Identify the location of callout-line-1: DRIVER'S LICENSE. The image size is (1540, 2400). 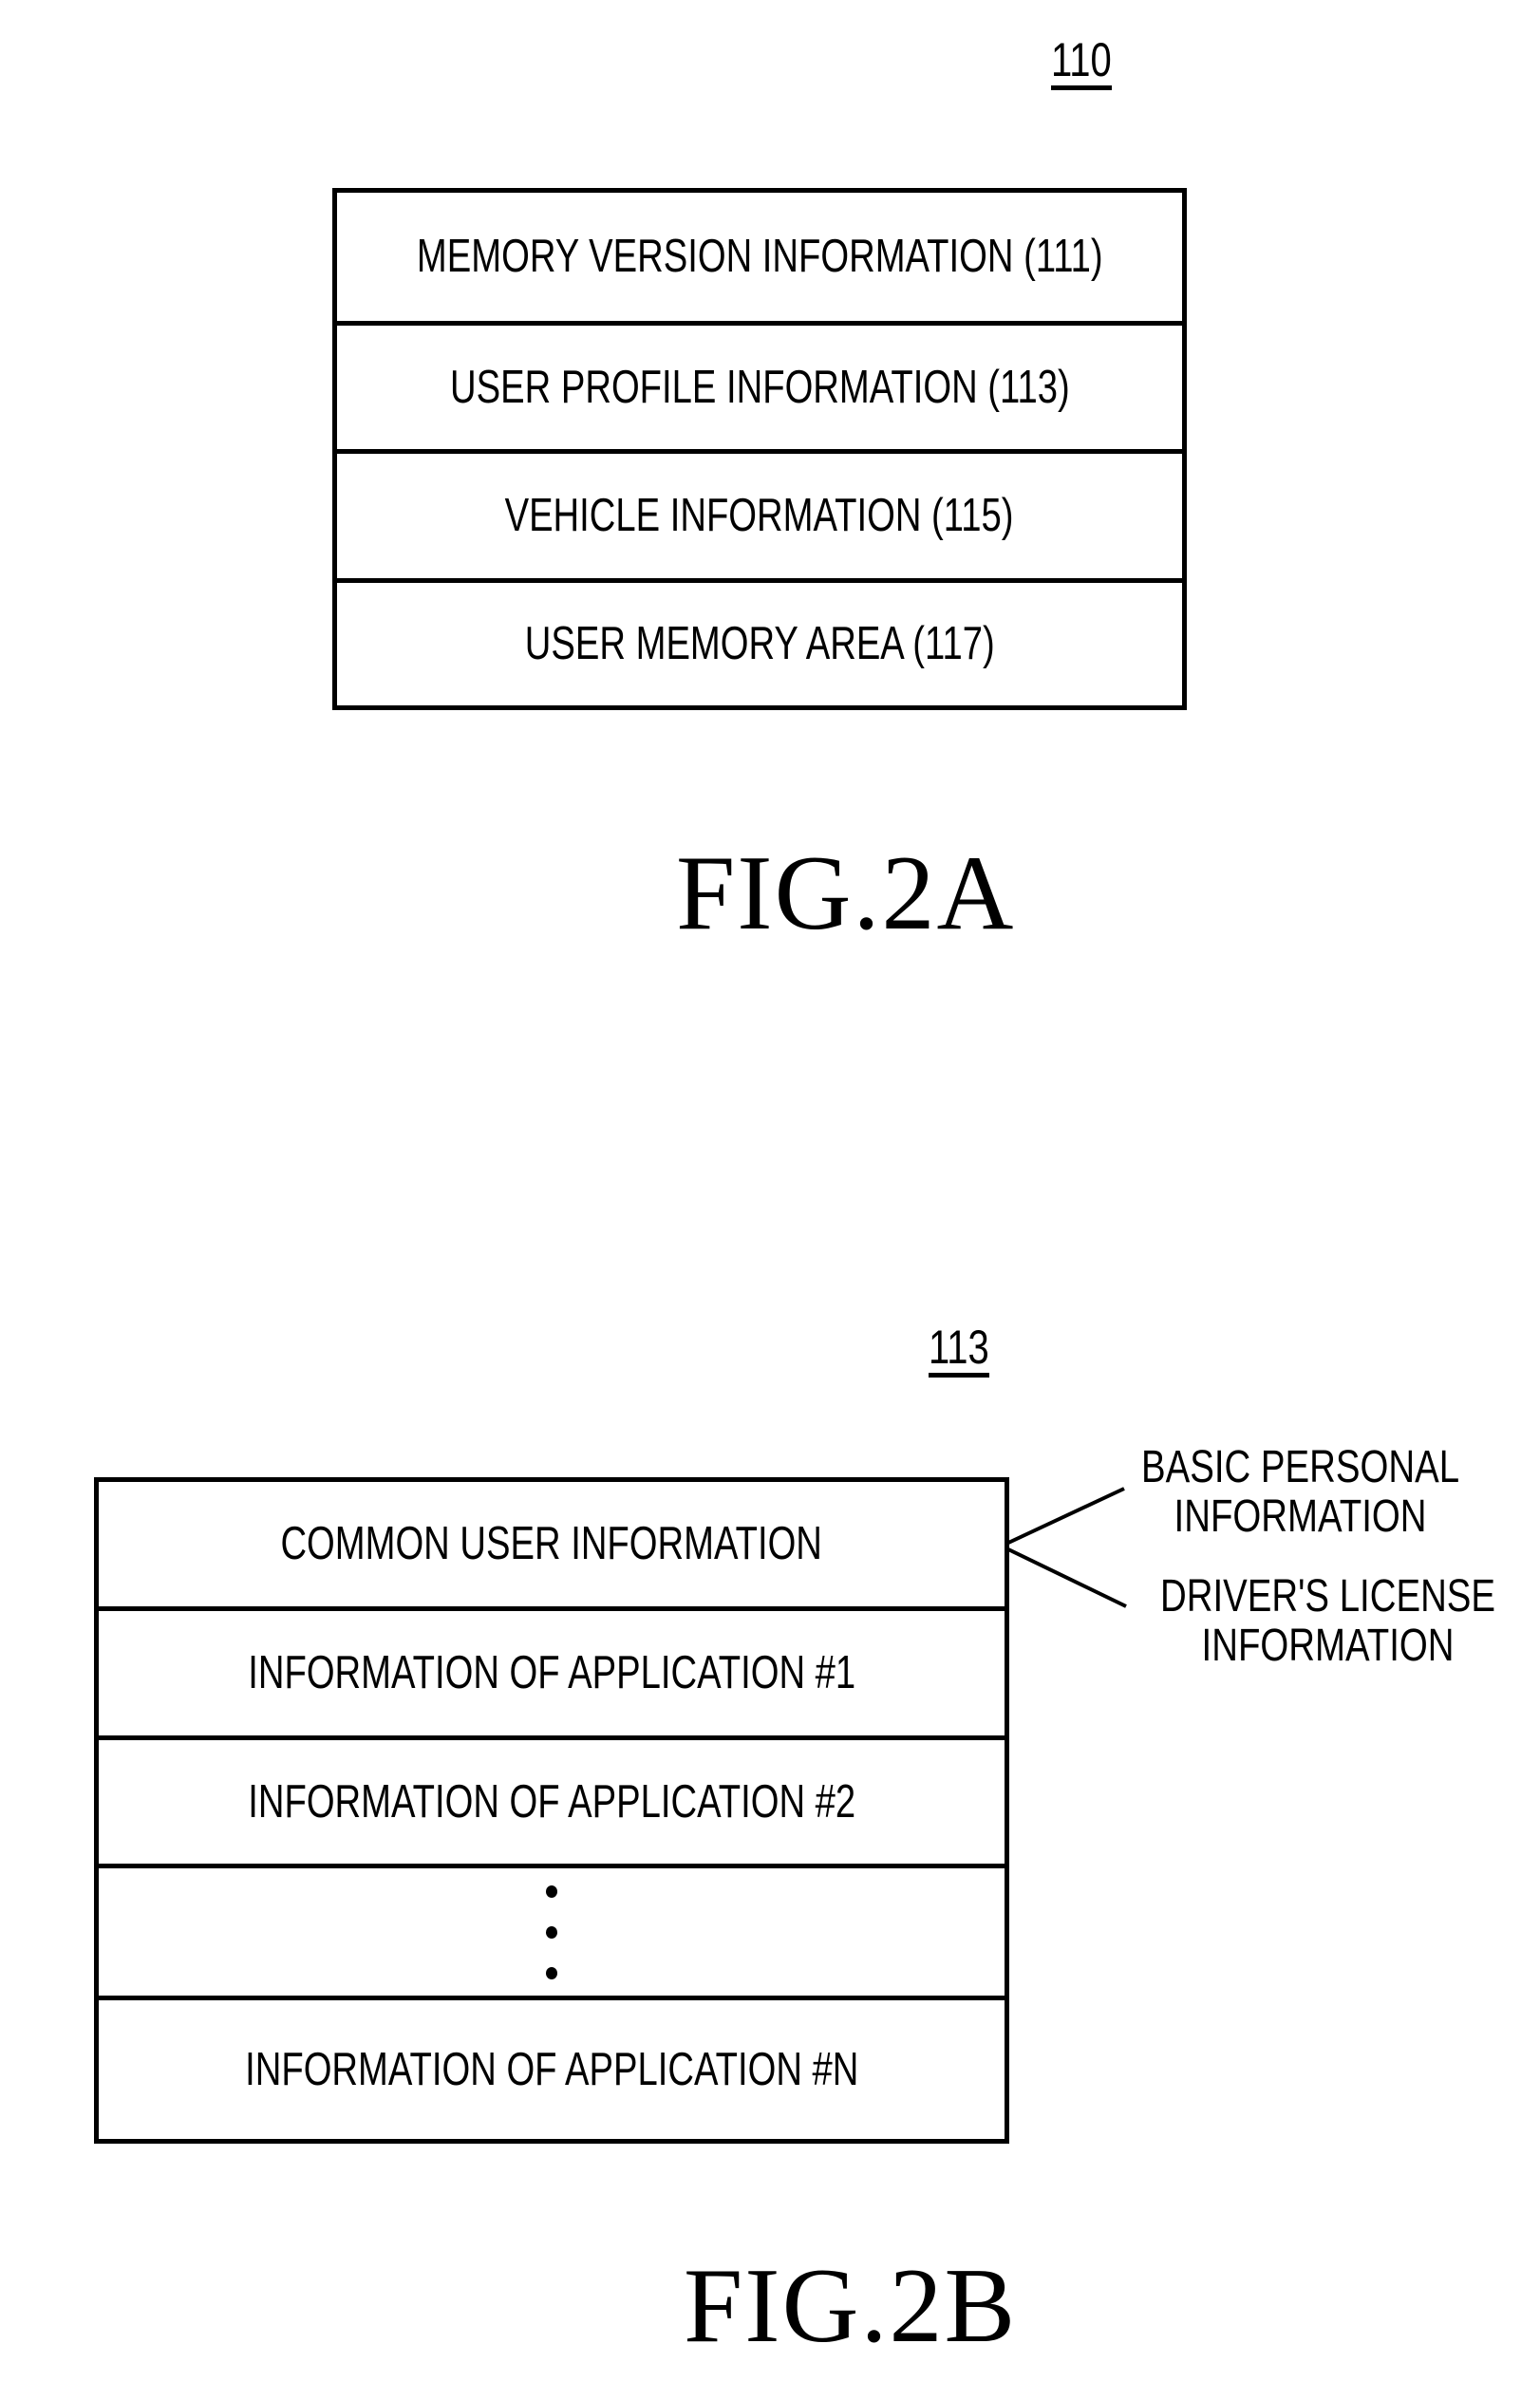
(1328, 1596).